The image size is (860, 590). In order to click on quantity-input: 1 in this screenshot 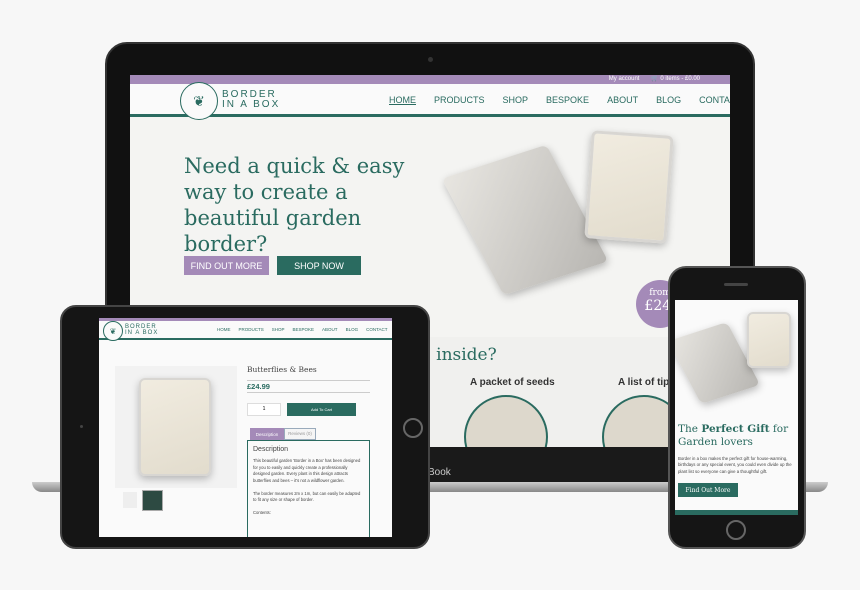, I will do `click(264, 409)`.